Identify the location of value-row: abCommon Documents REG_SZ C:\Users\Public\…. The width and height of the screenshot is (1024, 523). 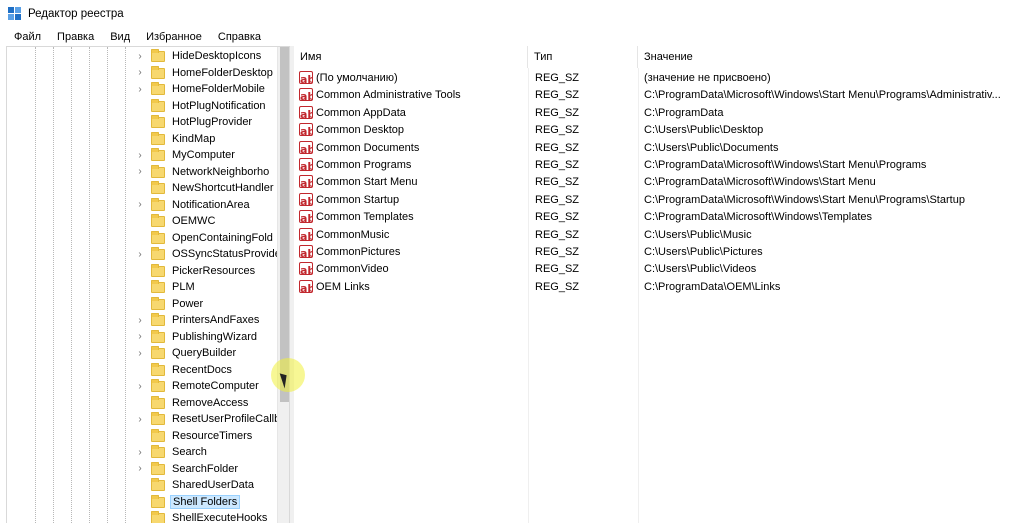
(659, 148).